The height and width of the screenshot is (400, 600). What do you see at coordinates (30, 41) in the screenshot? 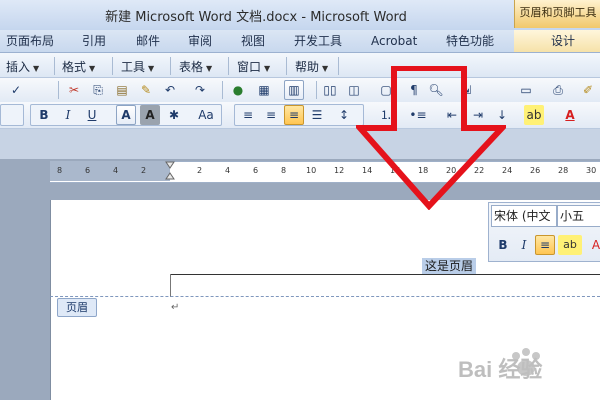
I see `tab-page-layout: 页面布局` at bounding box center [30, 41].